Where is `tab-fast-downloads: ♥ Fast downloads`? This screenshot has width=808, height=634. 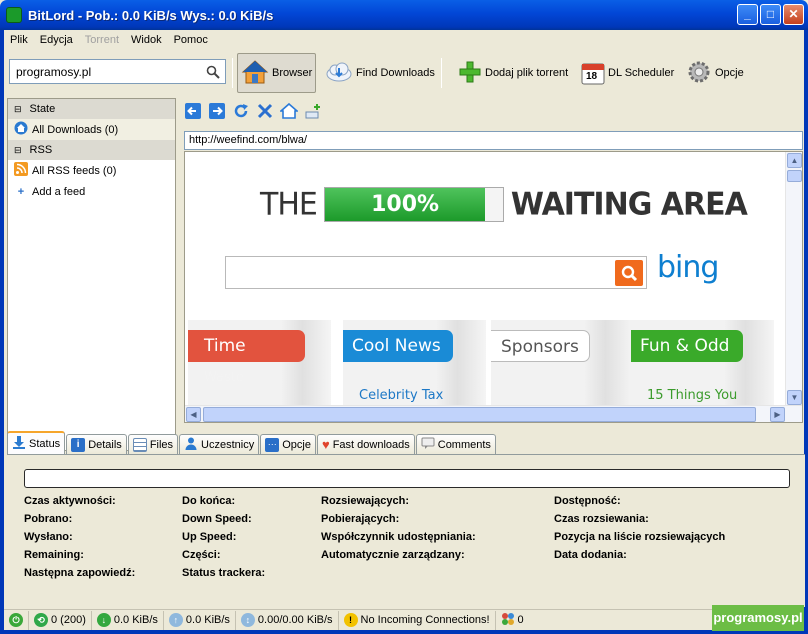
tab-fast-downloads: ♥ Fast downloads is located at coordinates (365, 444).